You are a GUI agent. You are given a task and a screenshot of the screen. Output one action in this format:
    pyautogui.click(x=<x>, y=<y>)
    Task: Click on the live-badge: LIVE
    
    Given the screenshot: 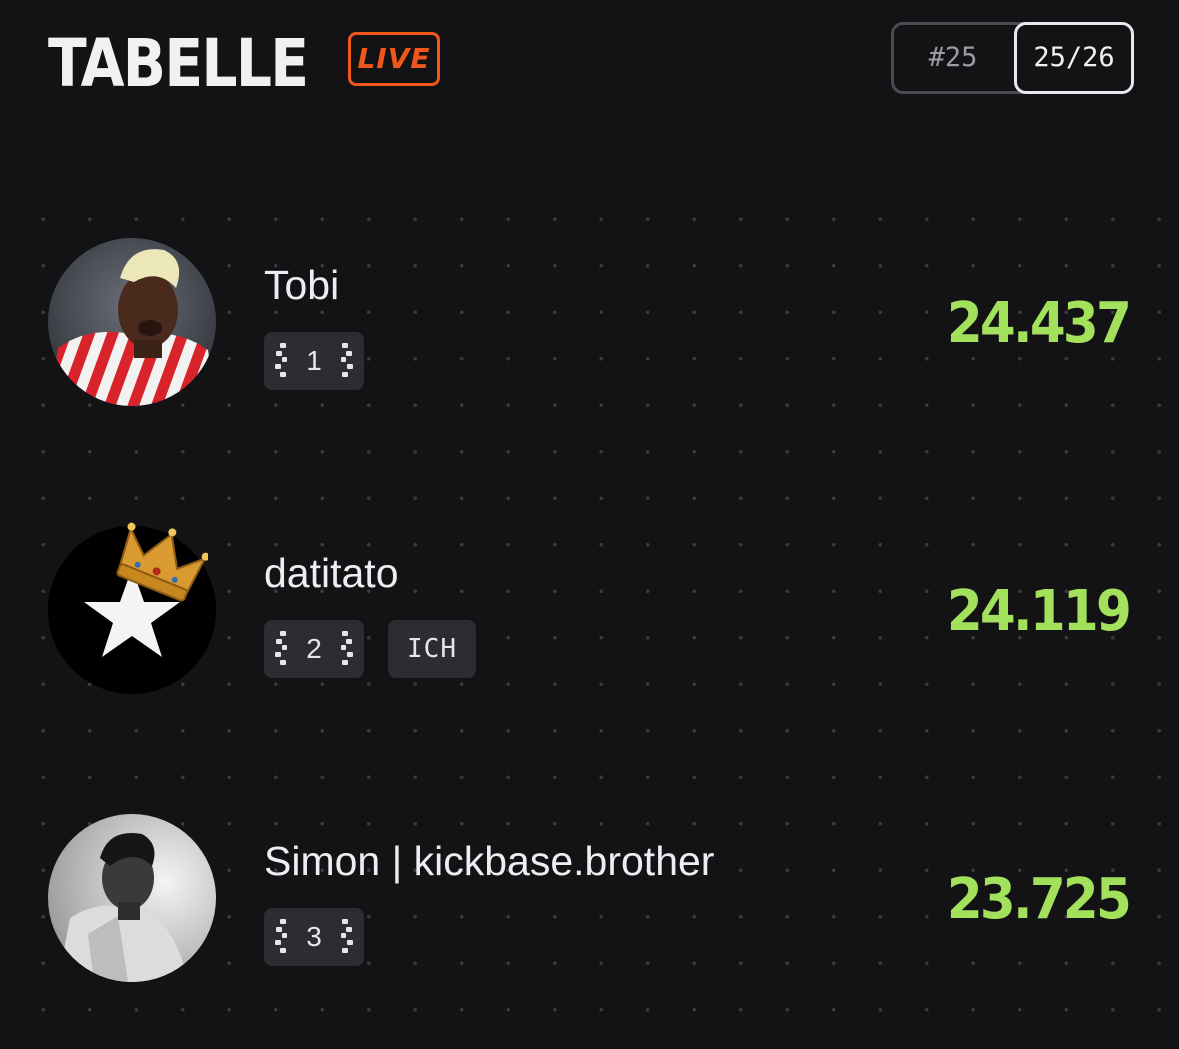 What is the action you would take?
    pyautogui.click(x=394, y=59)
    